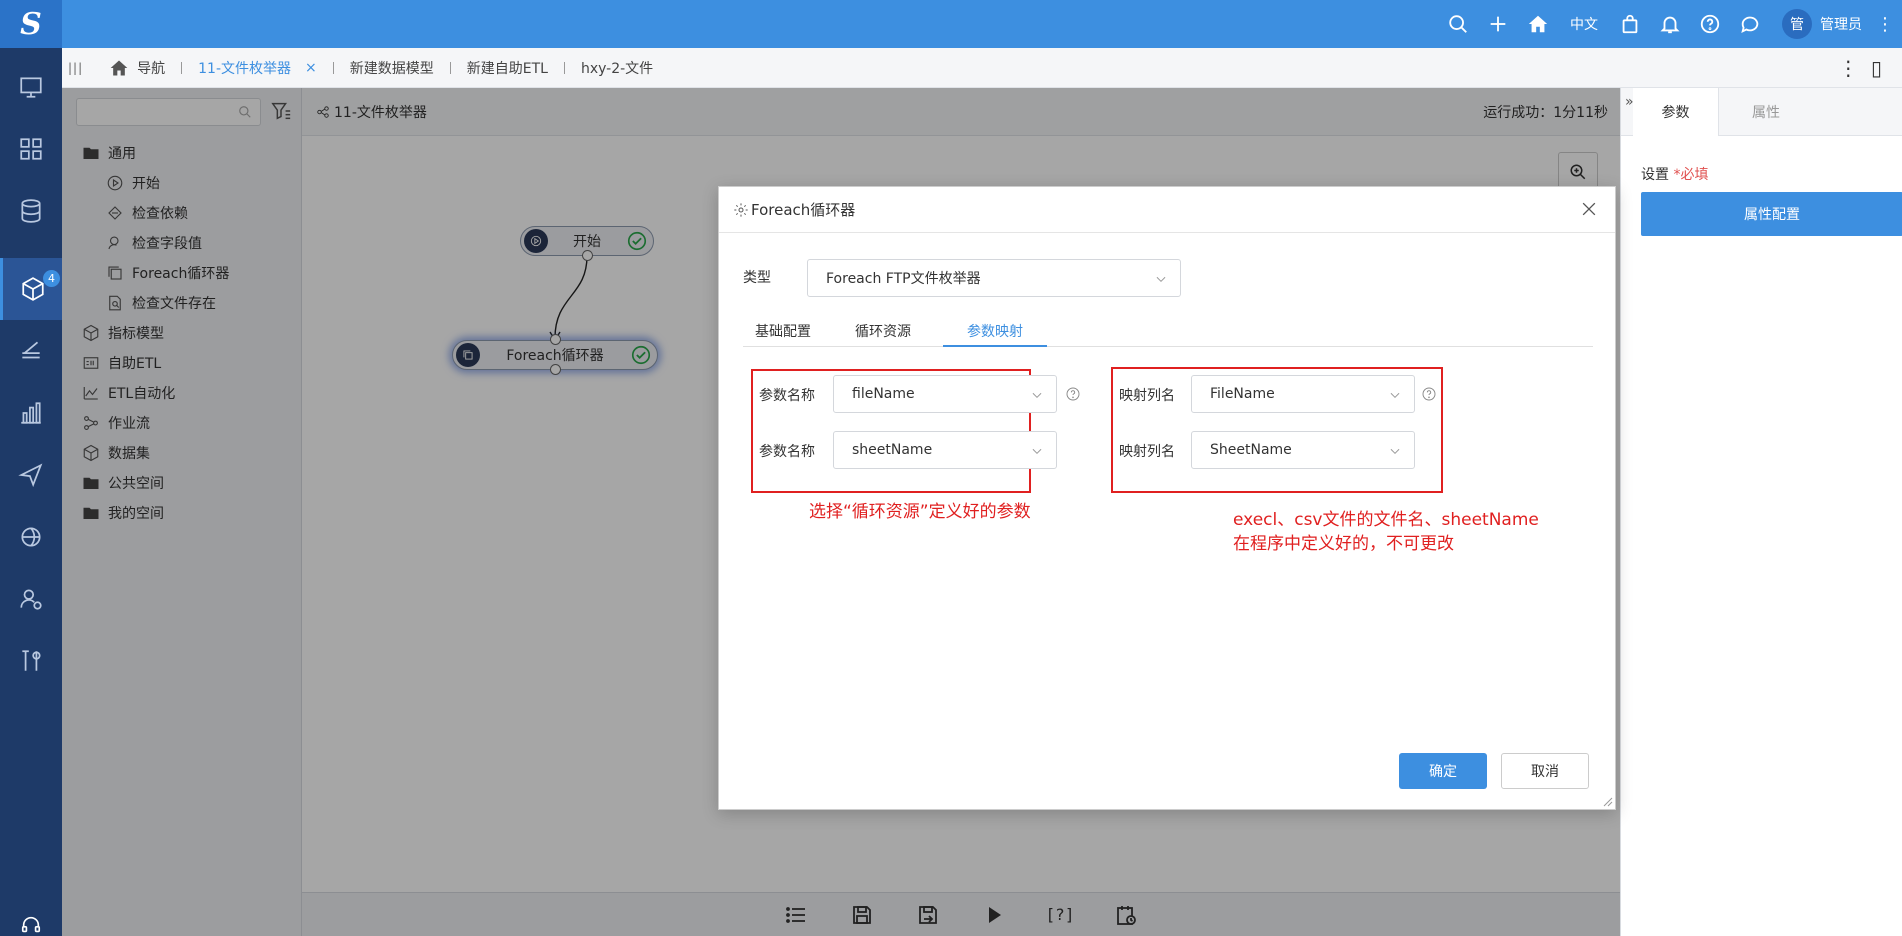  What do you see at coordinates (31, 24) in the screenshot?
I see `app-logo: S` at bounding box center [31, 24].